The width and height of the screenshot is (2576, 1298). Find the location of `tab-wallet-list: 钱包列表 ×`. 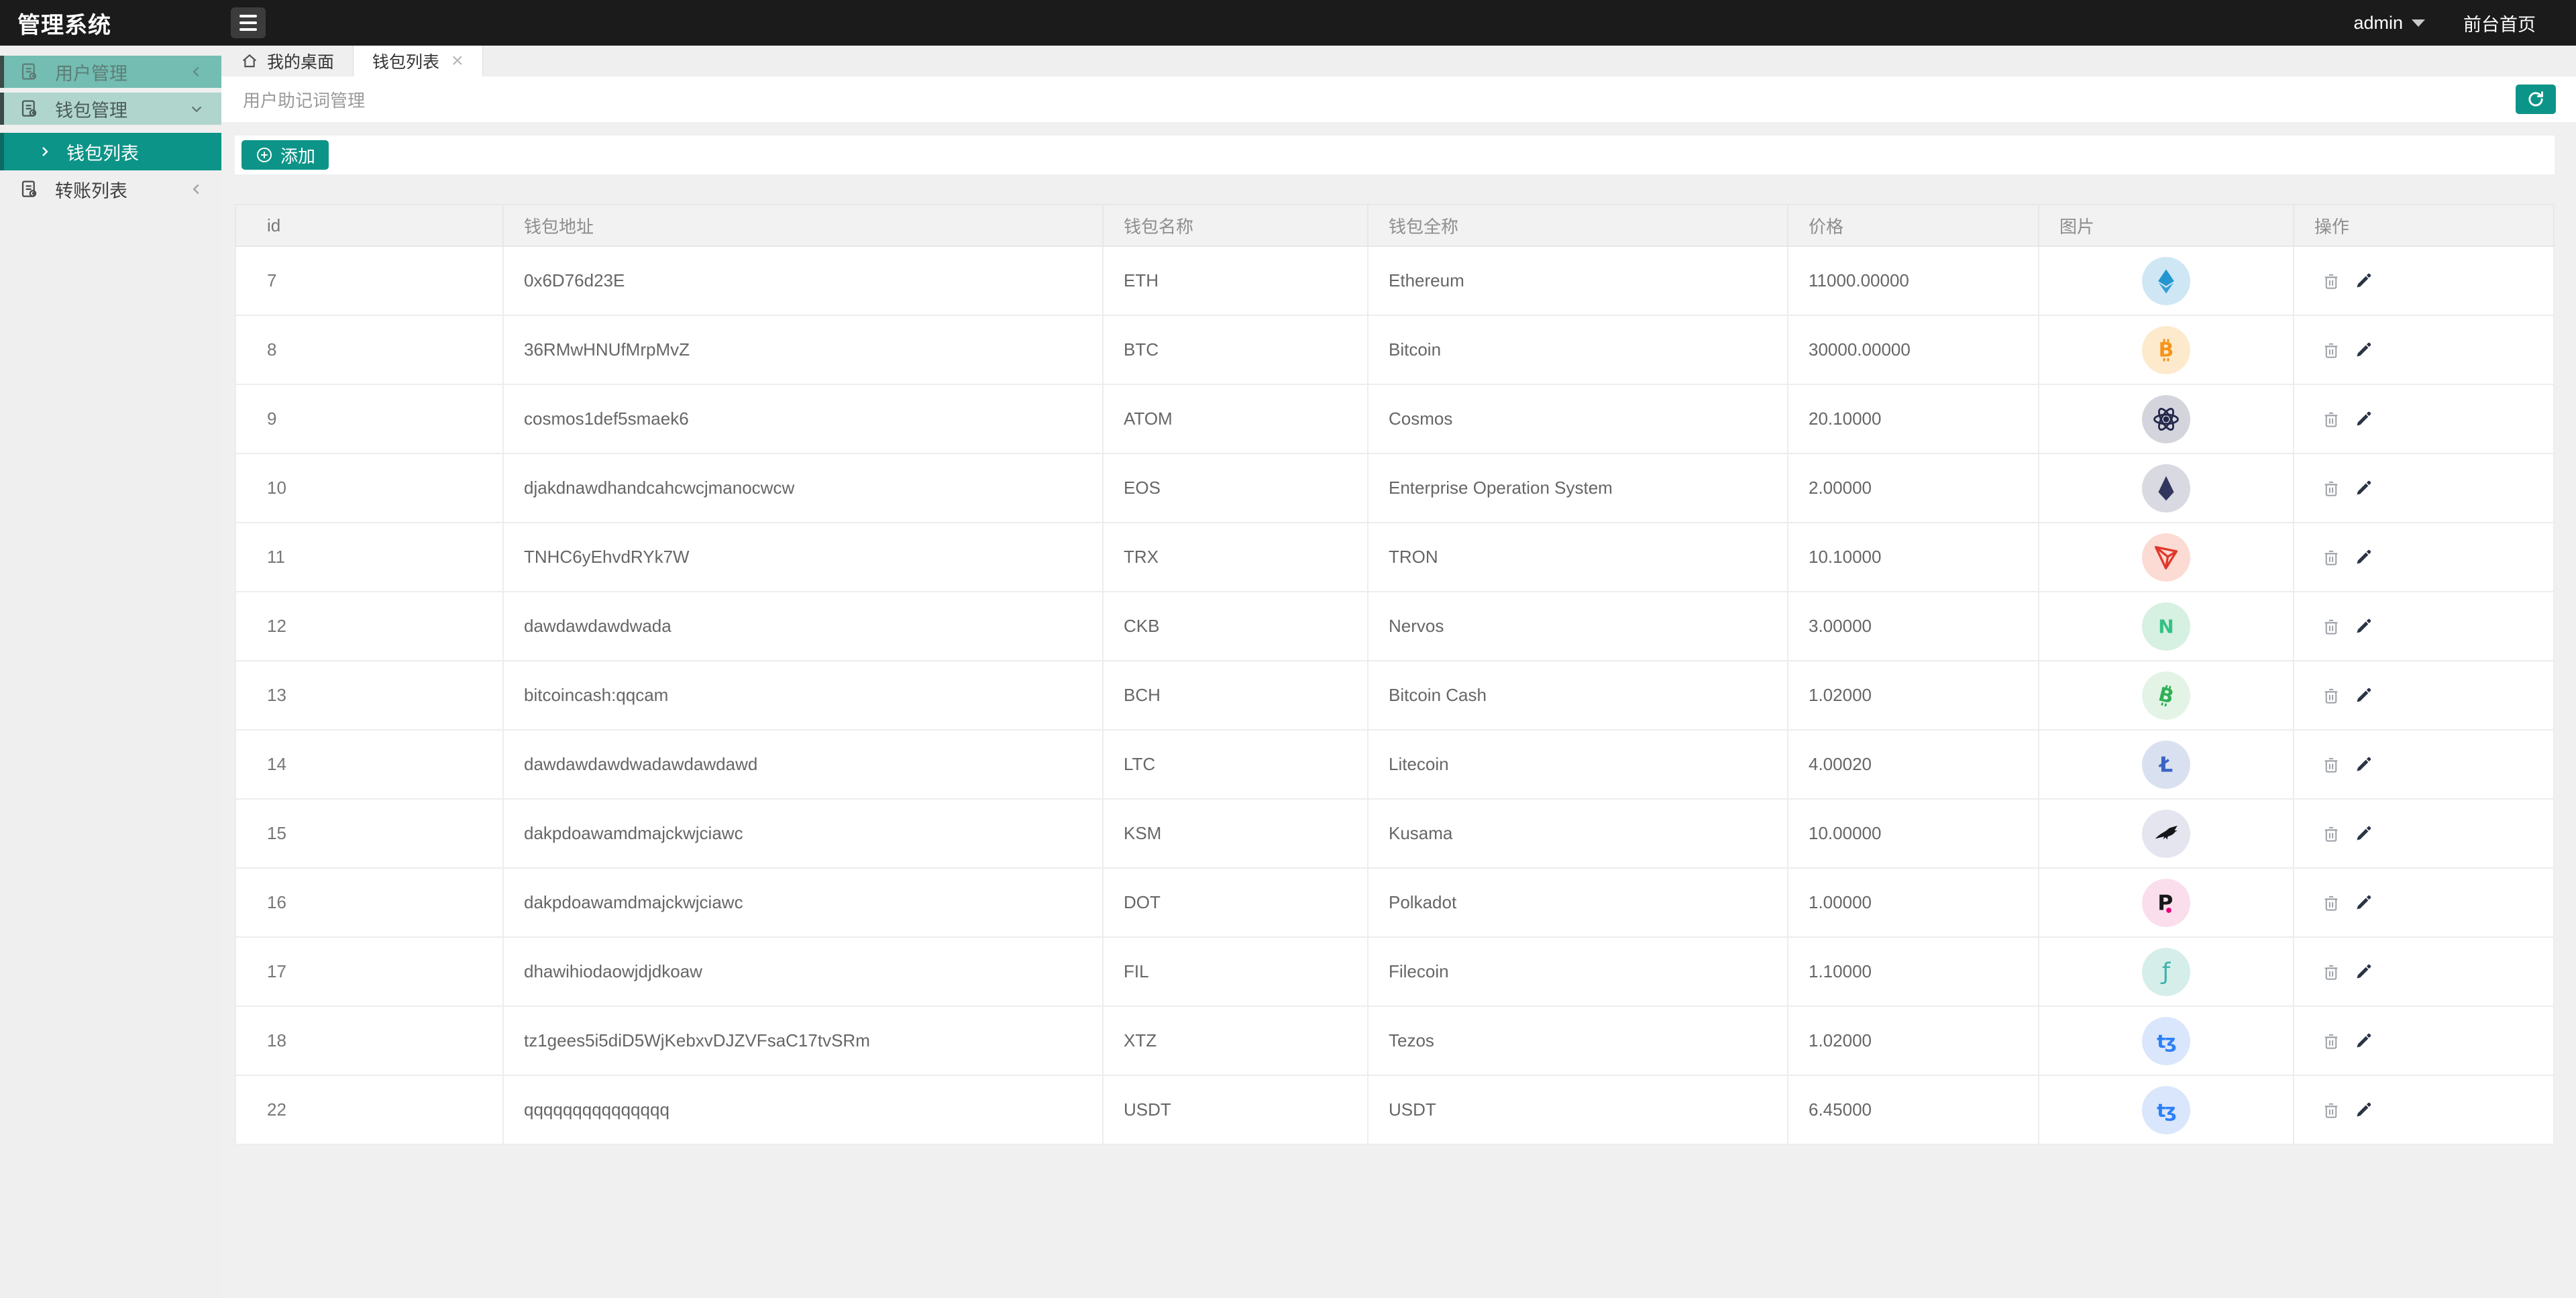

tab-wallet-list: 钱包列表 × is located at coordinates (418, 61).